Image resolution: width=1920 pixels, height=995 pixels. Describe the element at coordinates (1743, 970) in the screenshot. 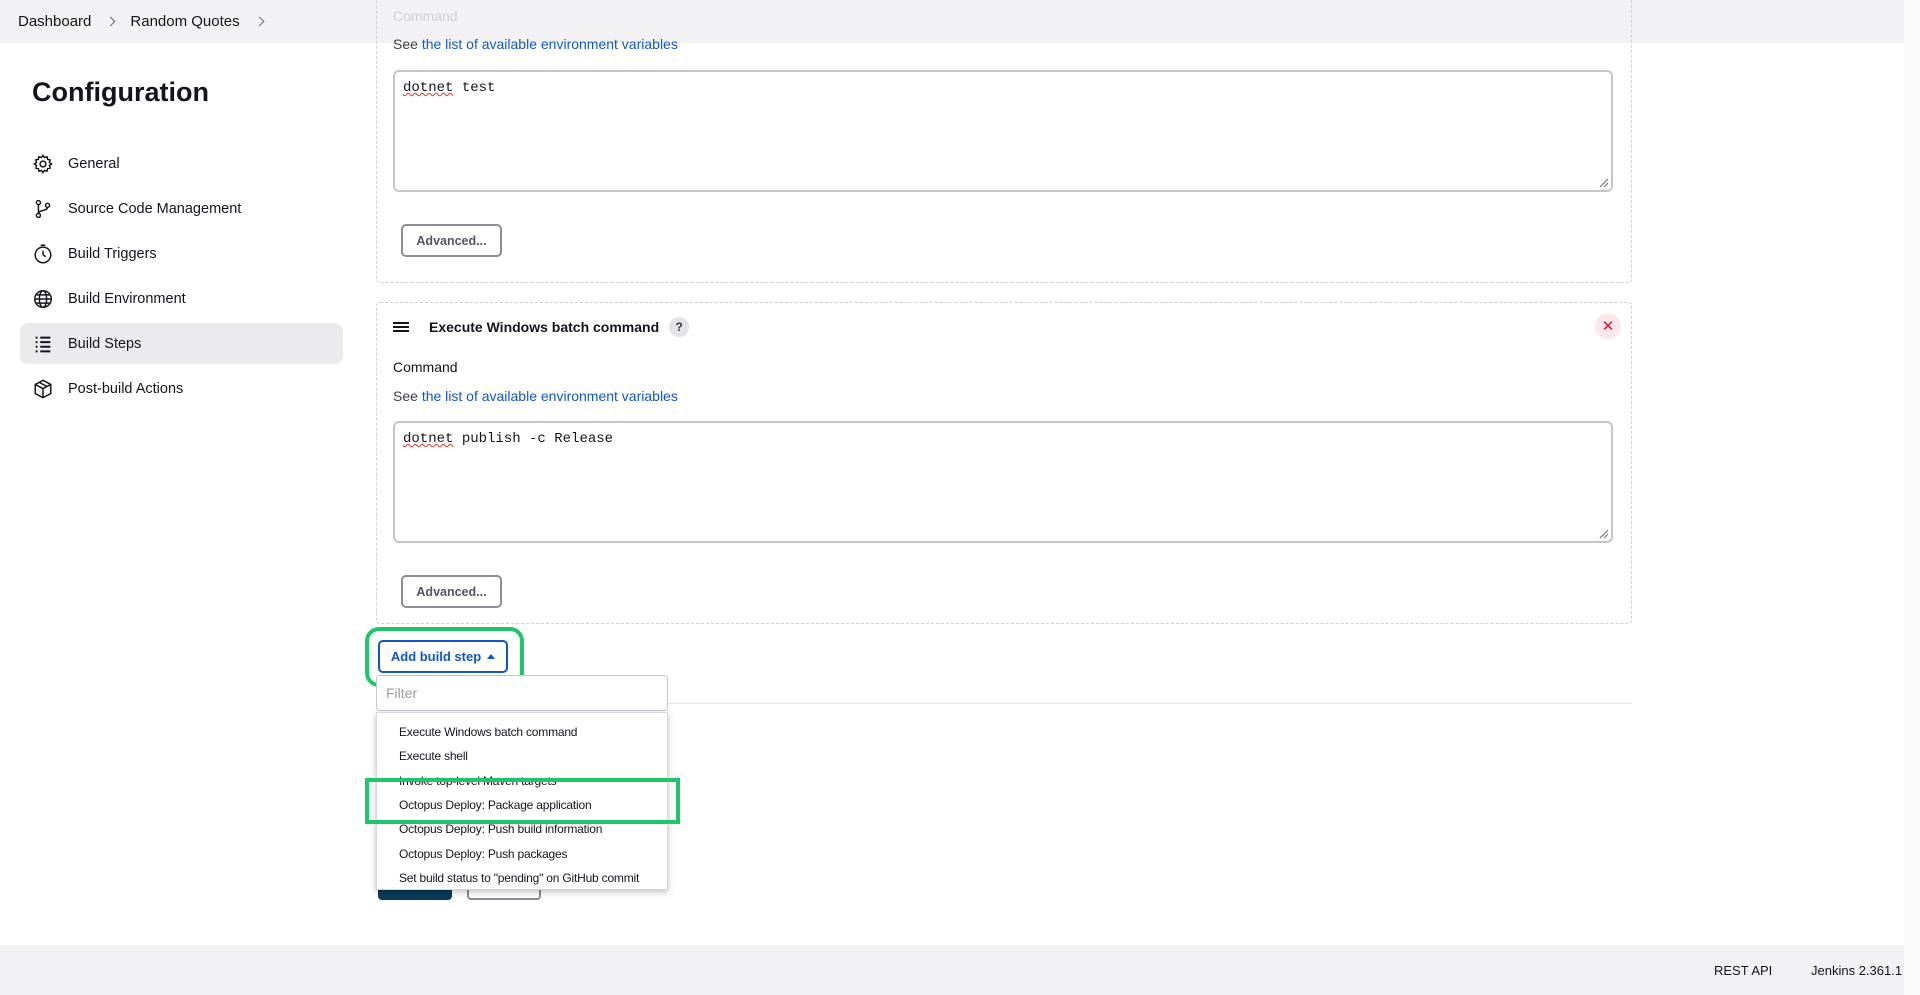

I see `rest-api-link: REST API` at that location.